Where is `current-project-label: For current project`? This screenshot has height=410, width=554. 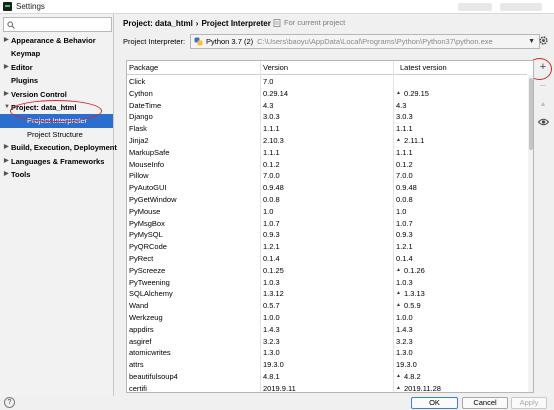
current-project-label: For current project is located at coordinates (315, 22).